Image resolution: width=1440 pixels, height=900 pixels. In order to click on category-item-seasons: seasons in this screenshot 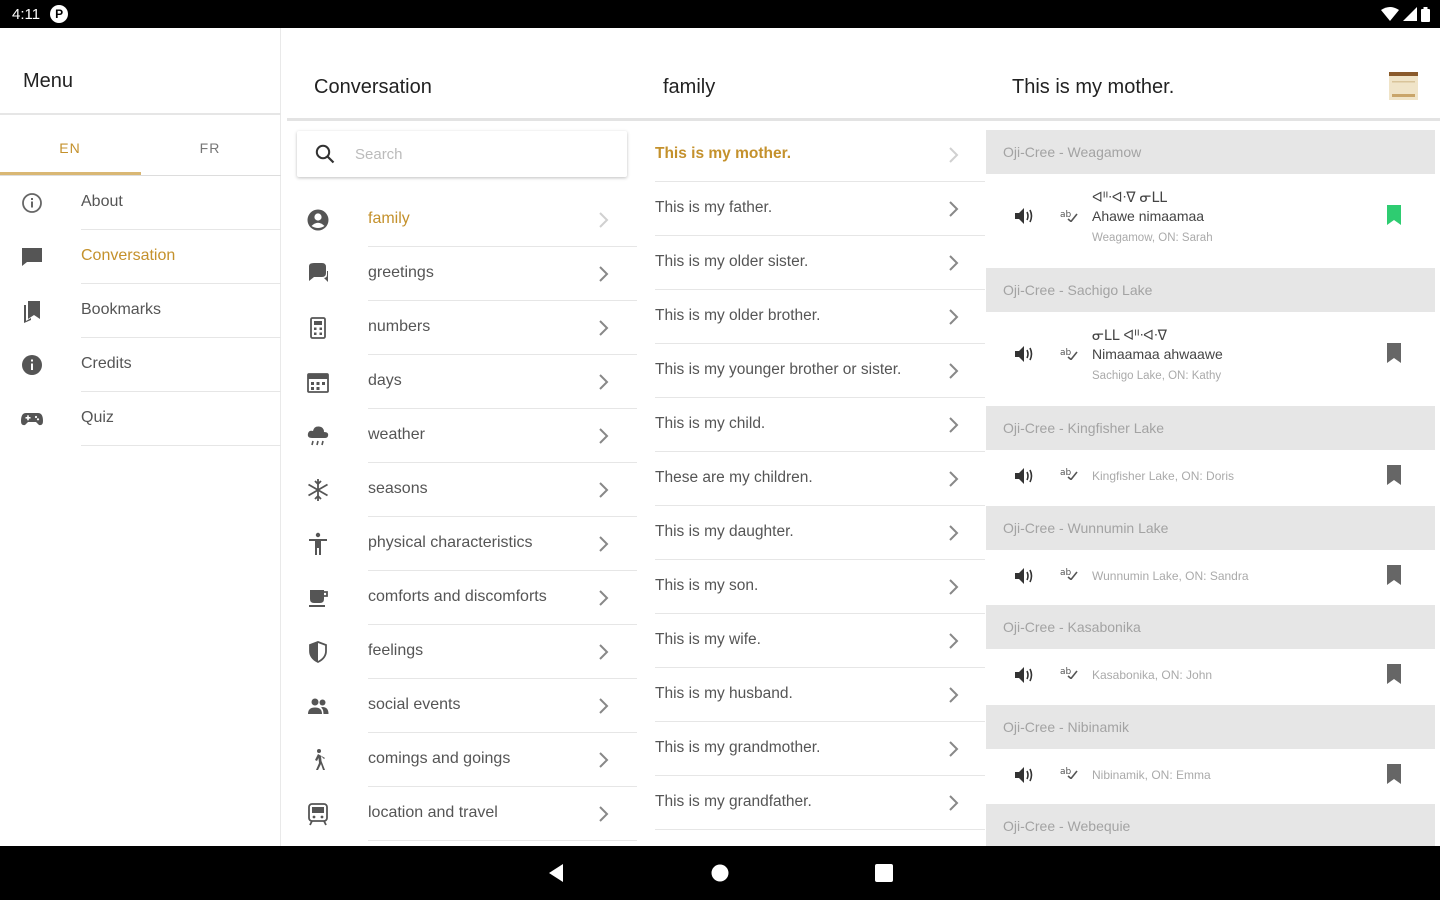, I will do `click(467, 490)`.